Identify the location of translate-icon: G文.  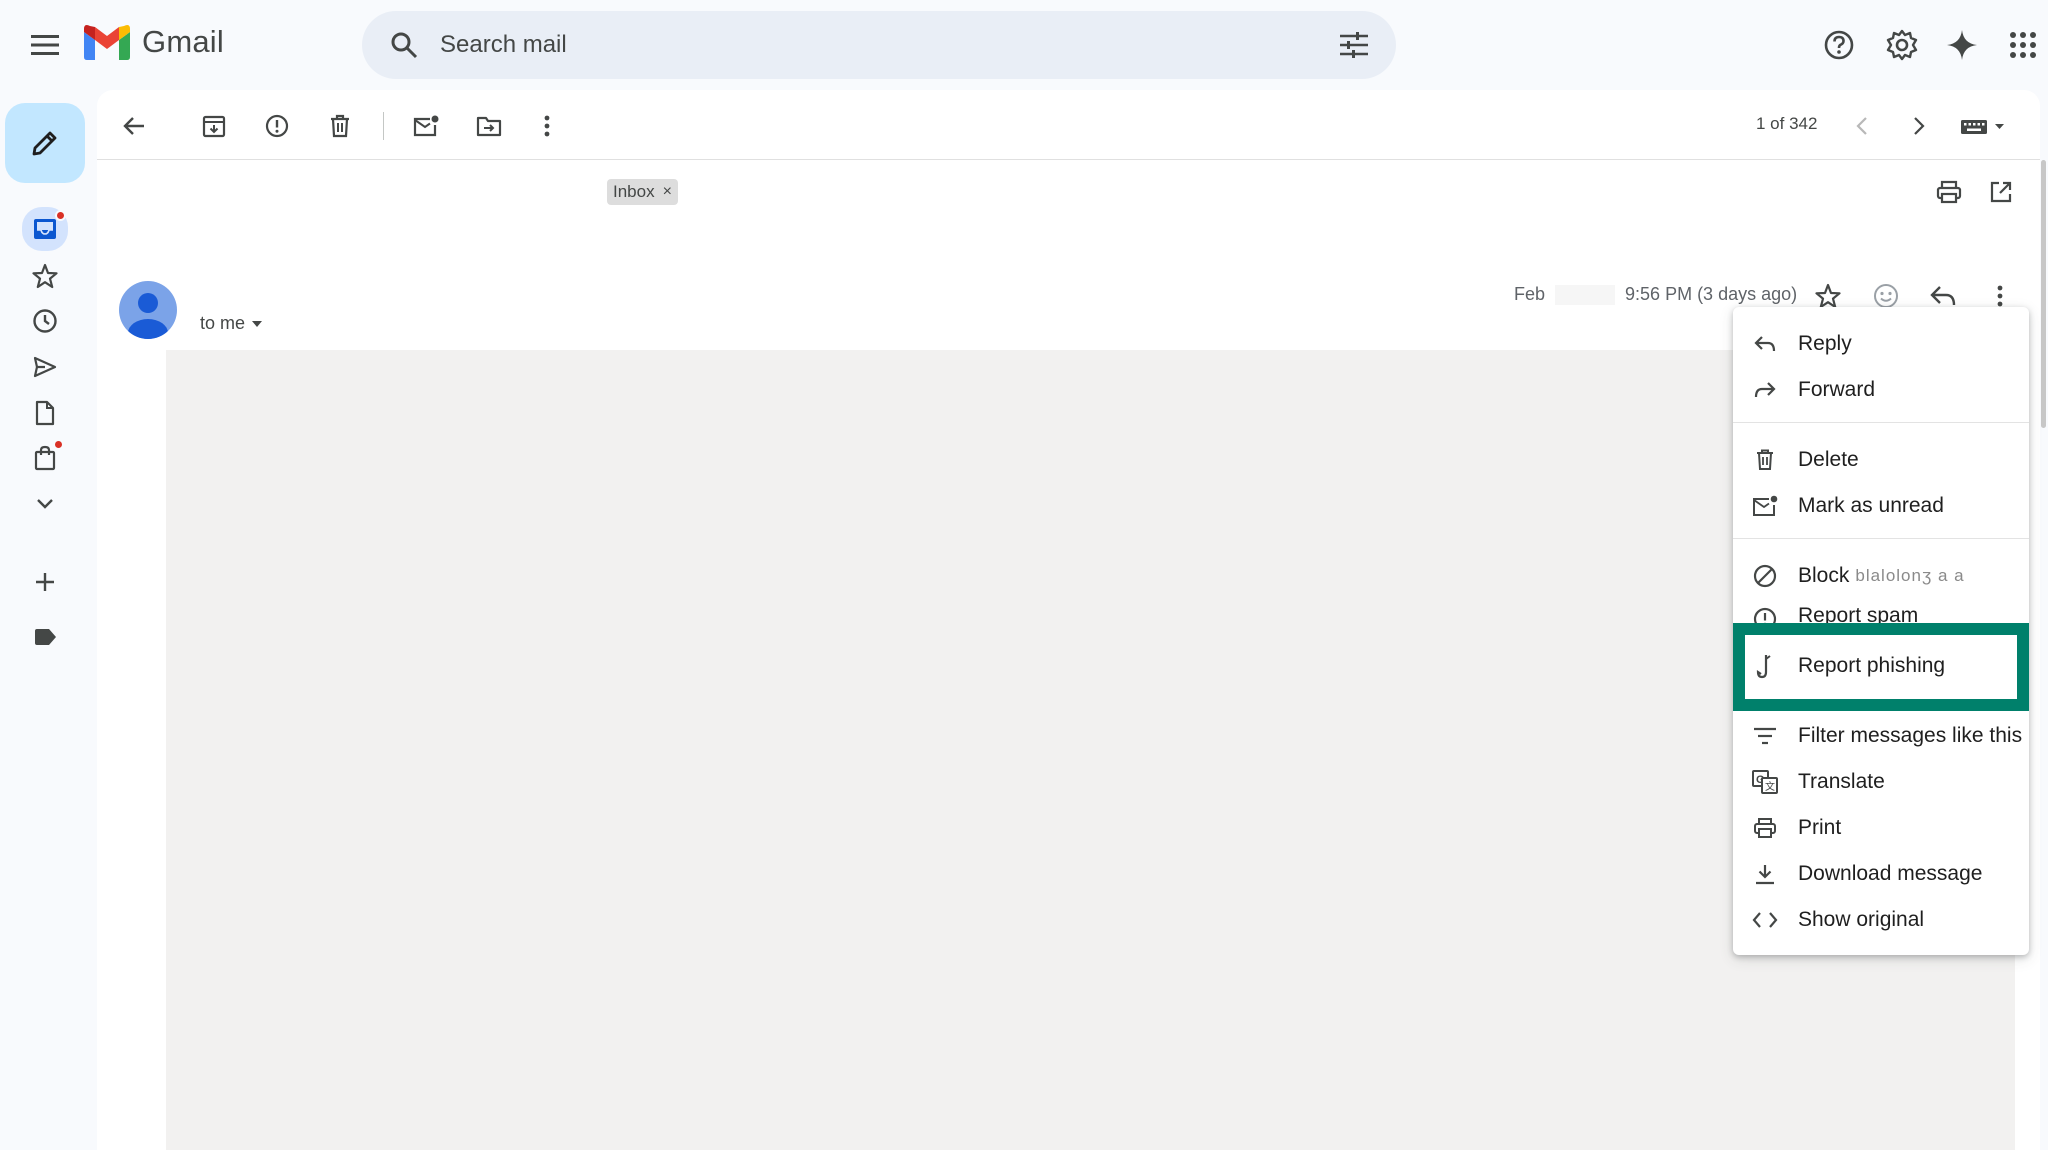
(1765, 782).